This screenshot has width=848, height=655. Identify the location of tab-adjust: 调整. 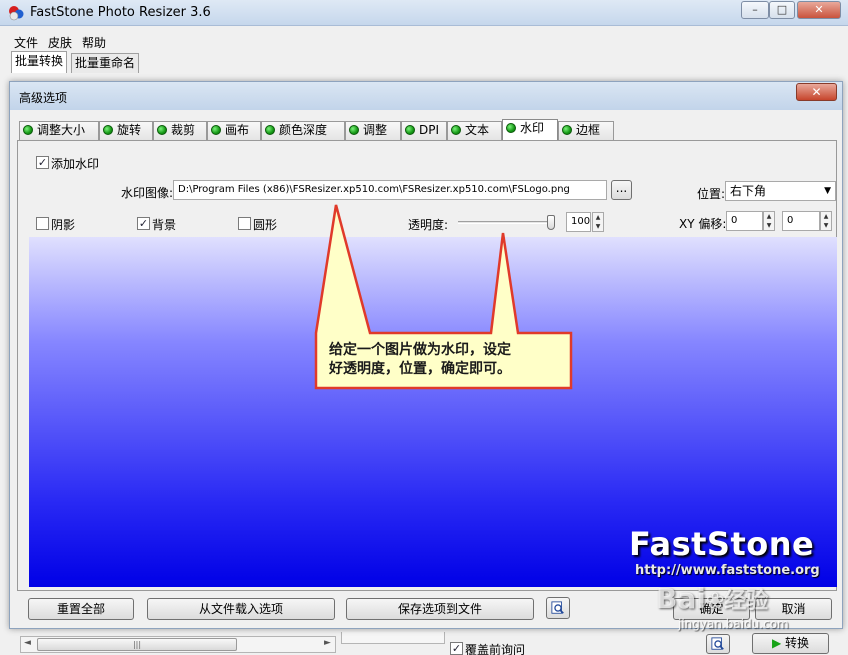
(373, 130).